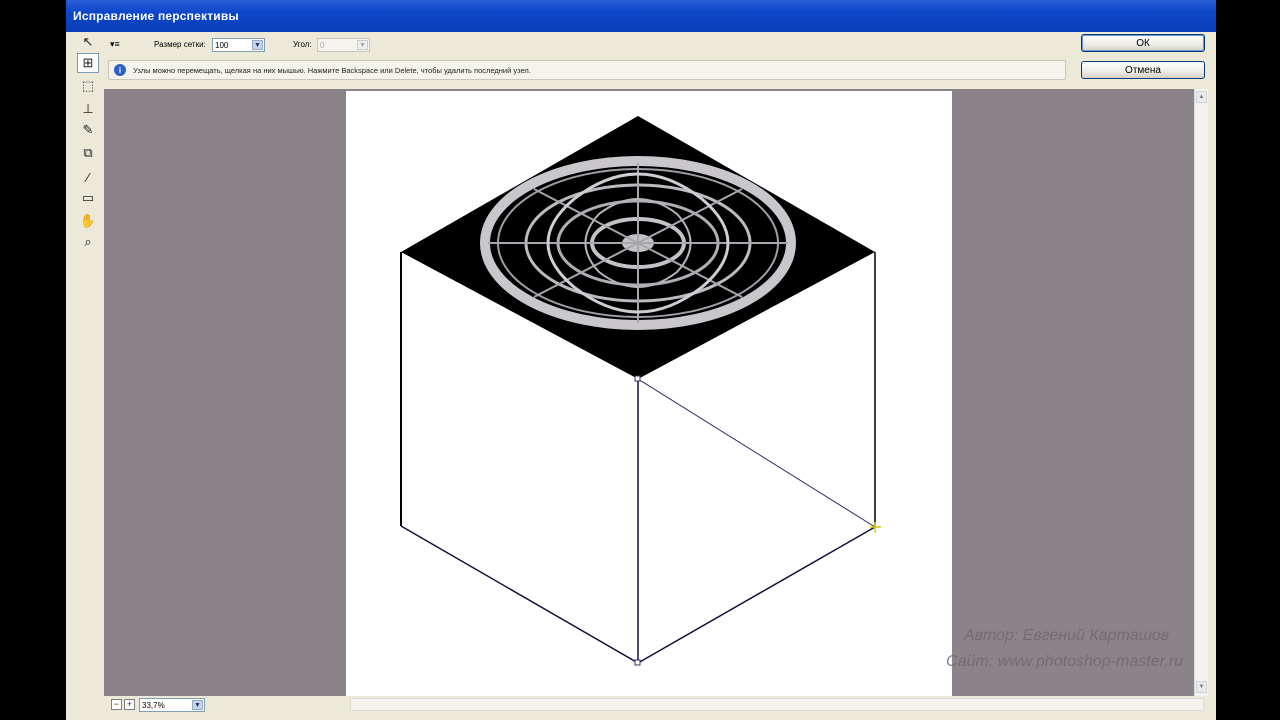 The width and height of the screenshot is (1280, 720). Describe the element at coordinates (115, 44) in the screenshot. I see `menu-icon: ▾≡` at that location.